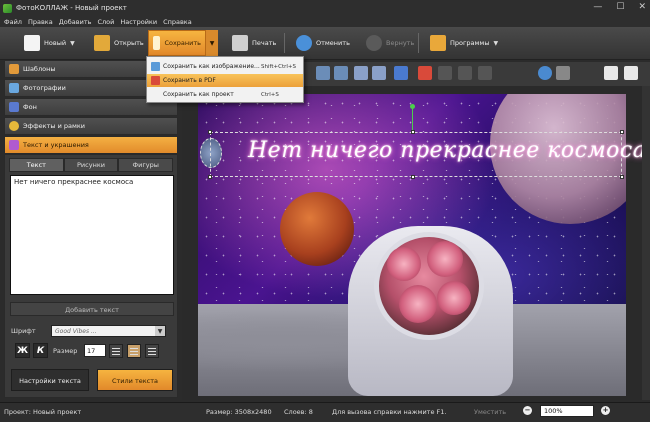 Image resolution: width=650 pixels, height=422 pixels. I want to click on subtab-pictures: Рисунки, so click(91, 165).